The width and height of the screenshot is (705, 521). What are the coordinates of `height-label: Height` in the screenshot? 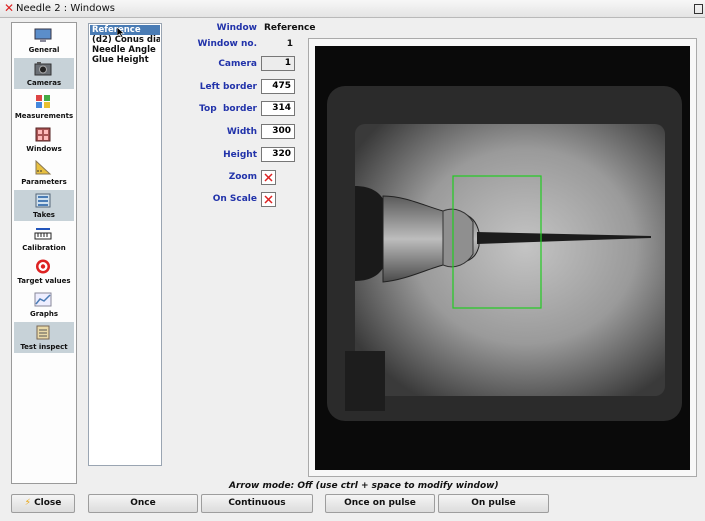 It's located at (240, 155).